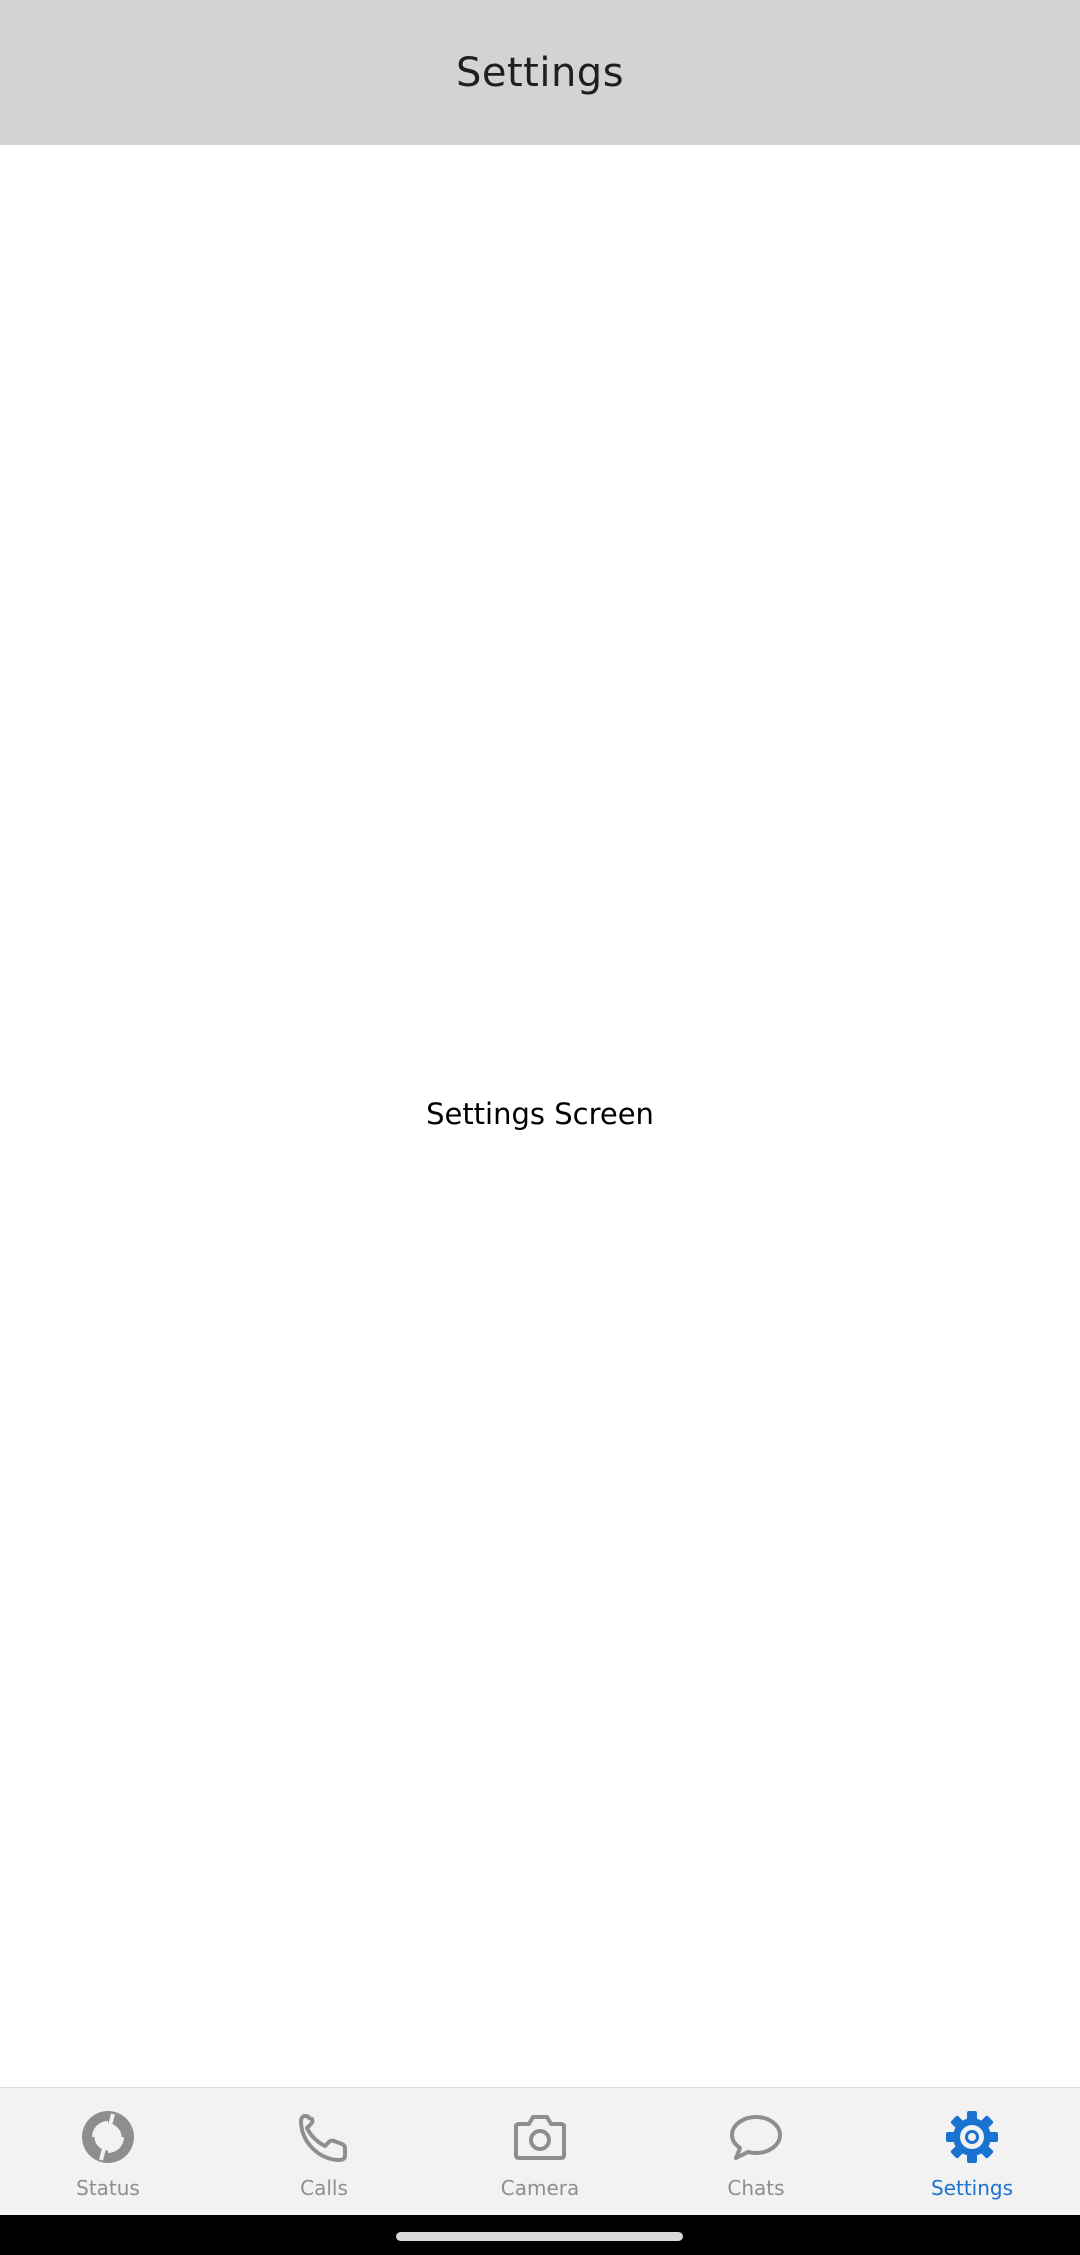 The image size is (1080, 2255). I want to click on gear-icon, so click(972, 2137).